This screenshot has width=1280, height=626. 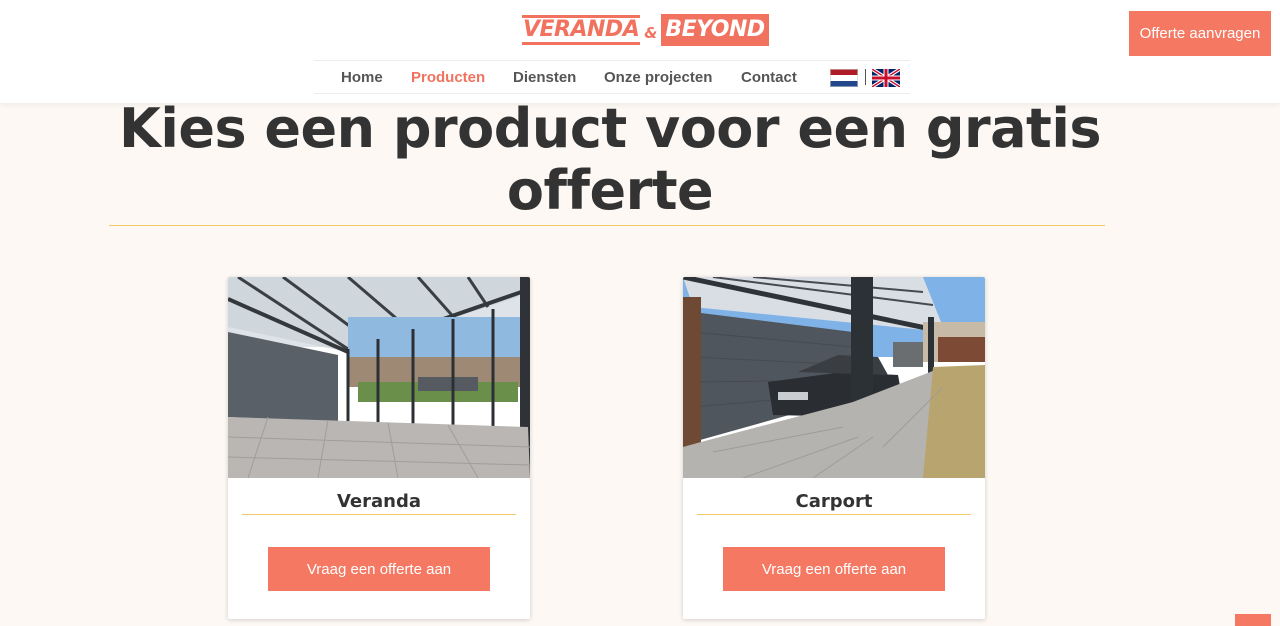 I want to click on nav-item-diensten: Diensten, so click(x=544, y=77).